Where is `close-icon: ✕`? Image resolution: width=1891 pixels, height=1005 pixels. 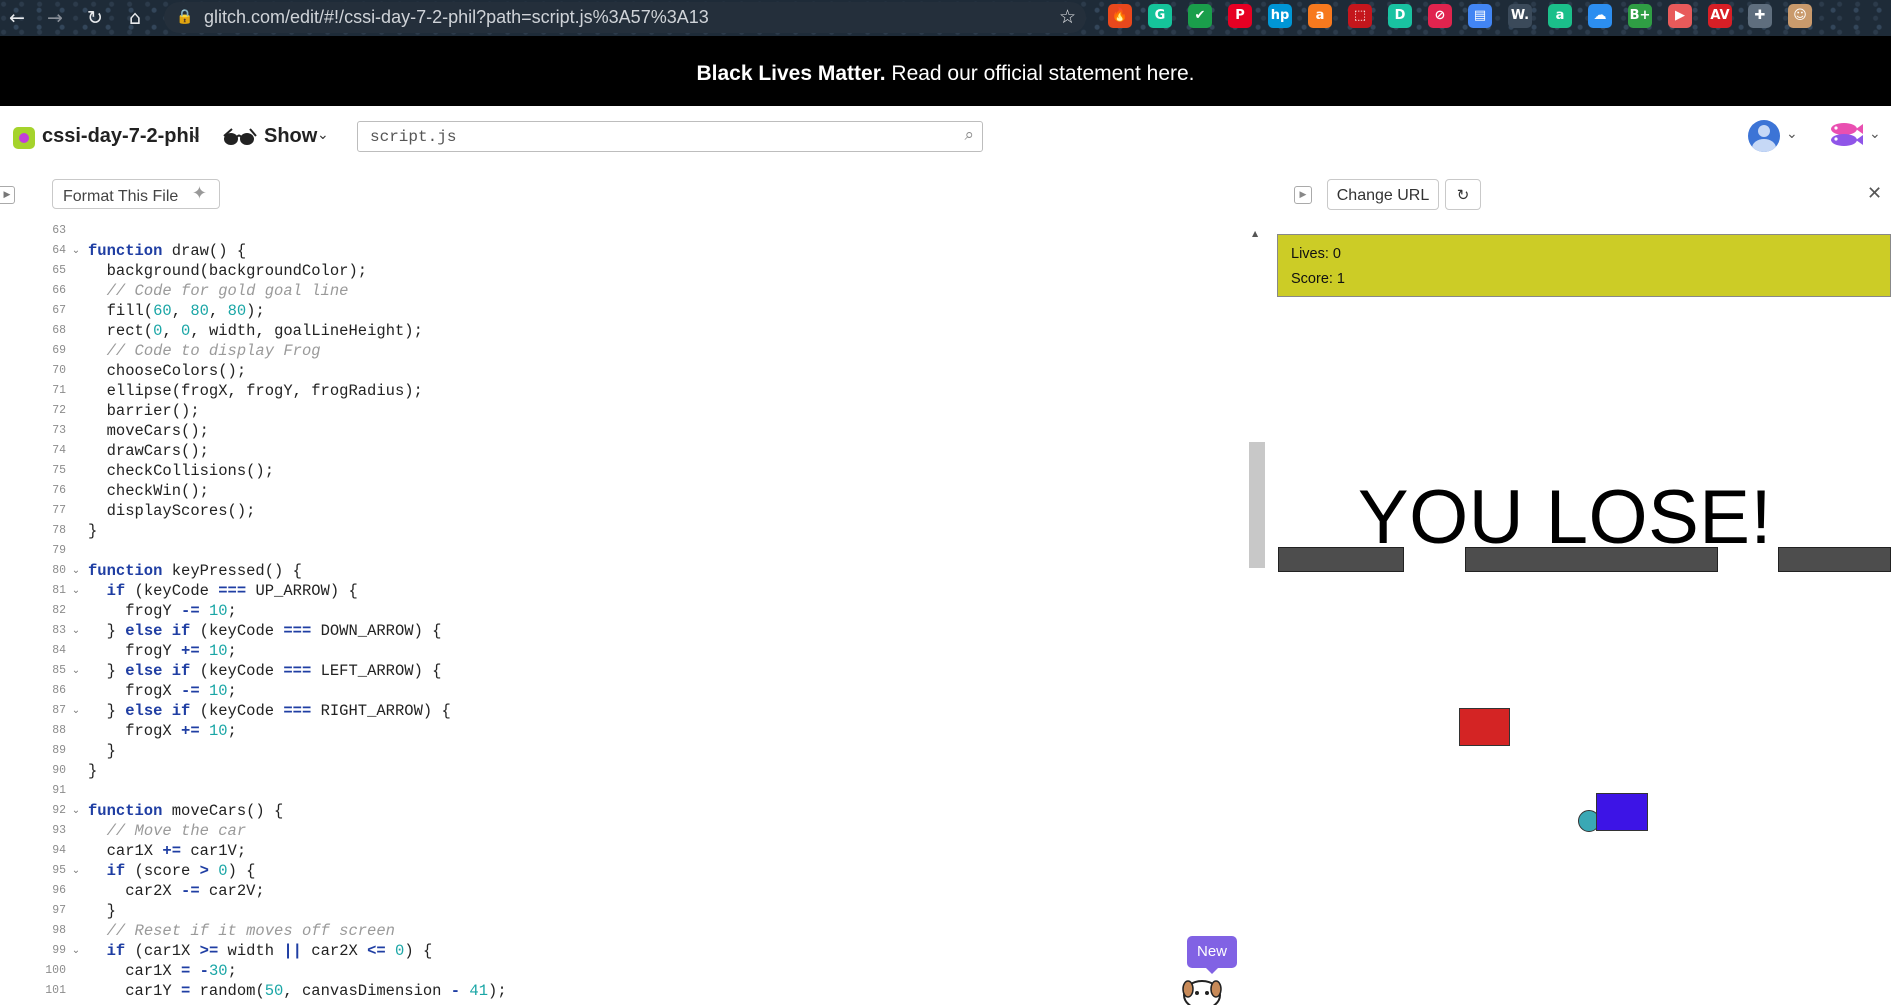
close-icon: ✕ is located at coordinates (1874, 193).